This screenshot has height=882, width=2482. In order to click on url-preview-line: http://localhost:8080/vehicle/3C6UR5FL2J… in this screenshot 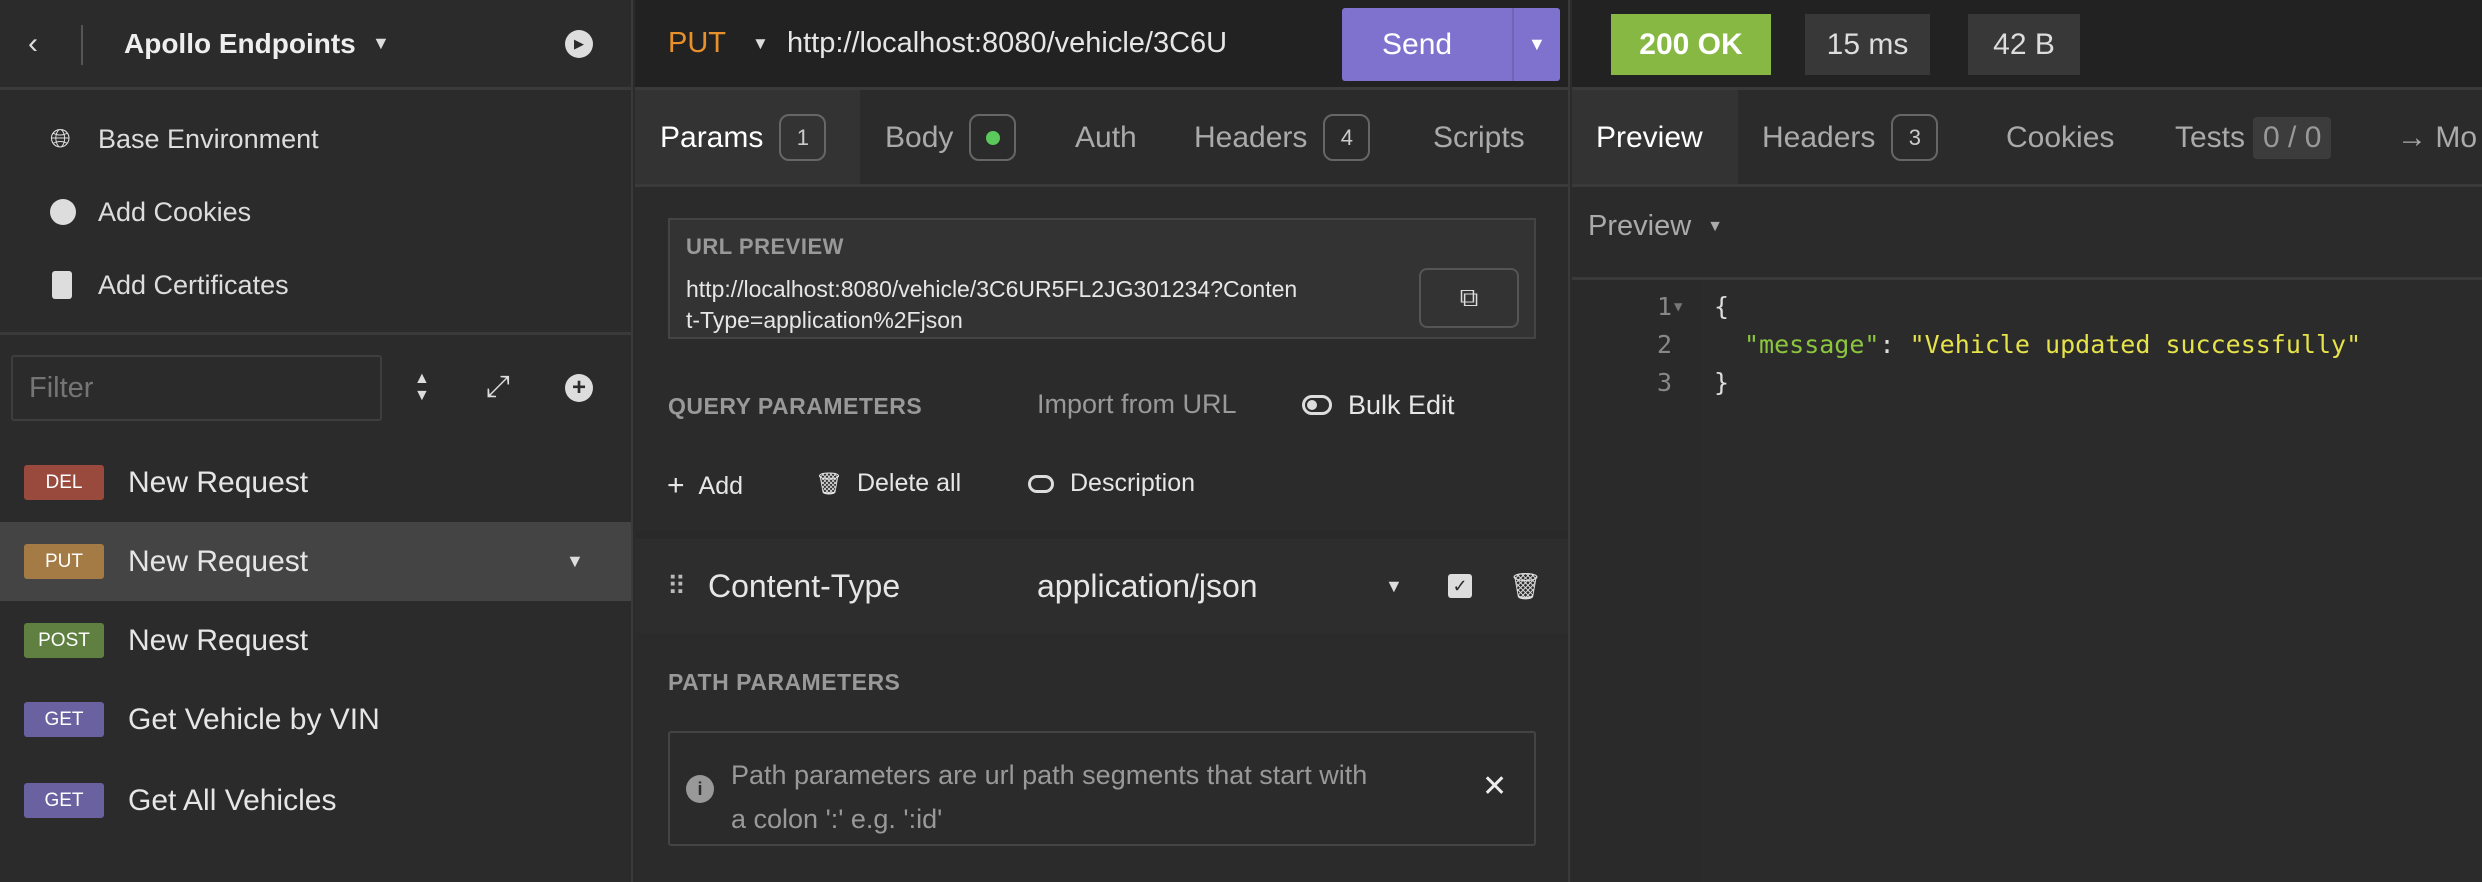, I will do `click(992, 289)`.